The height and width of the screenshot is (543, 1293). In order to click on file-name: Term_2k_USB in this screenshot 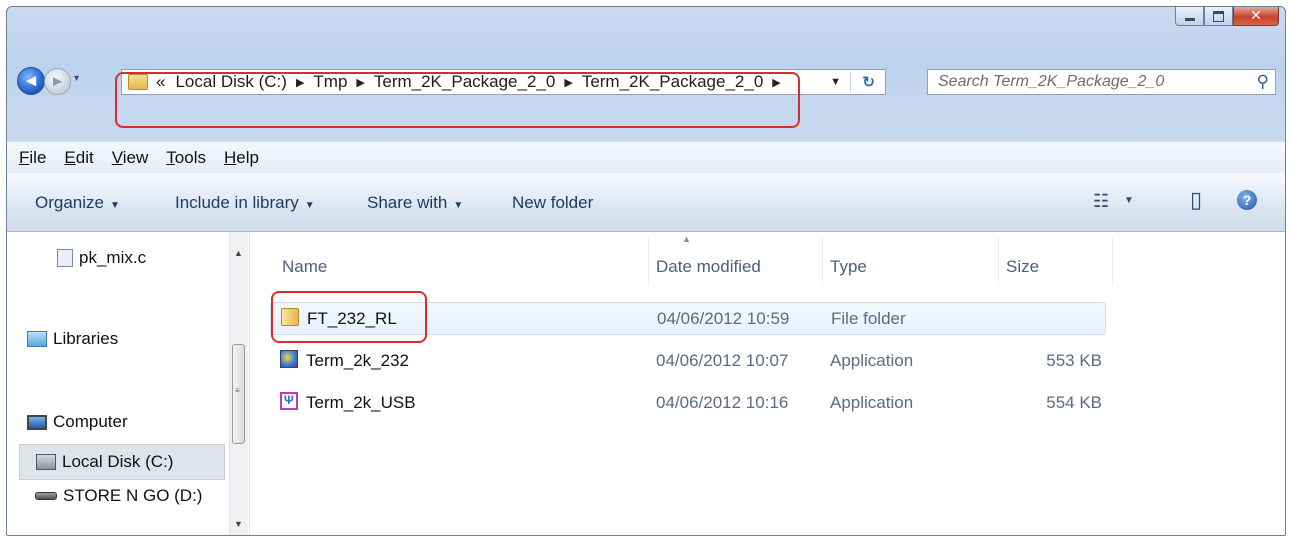, I will do `click(361, 402)`.